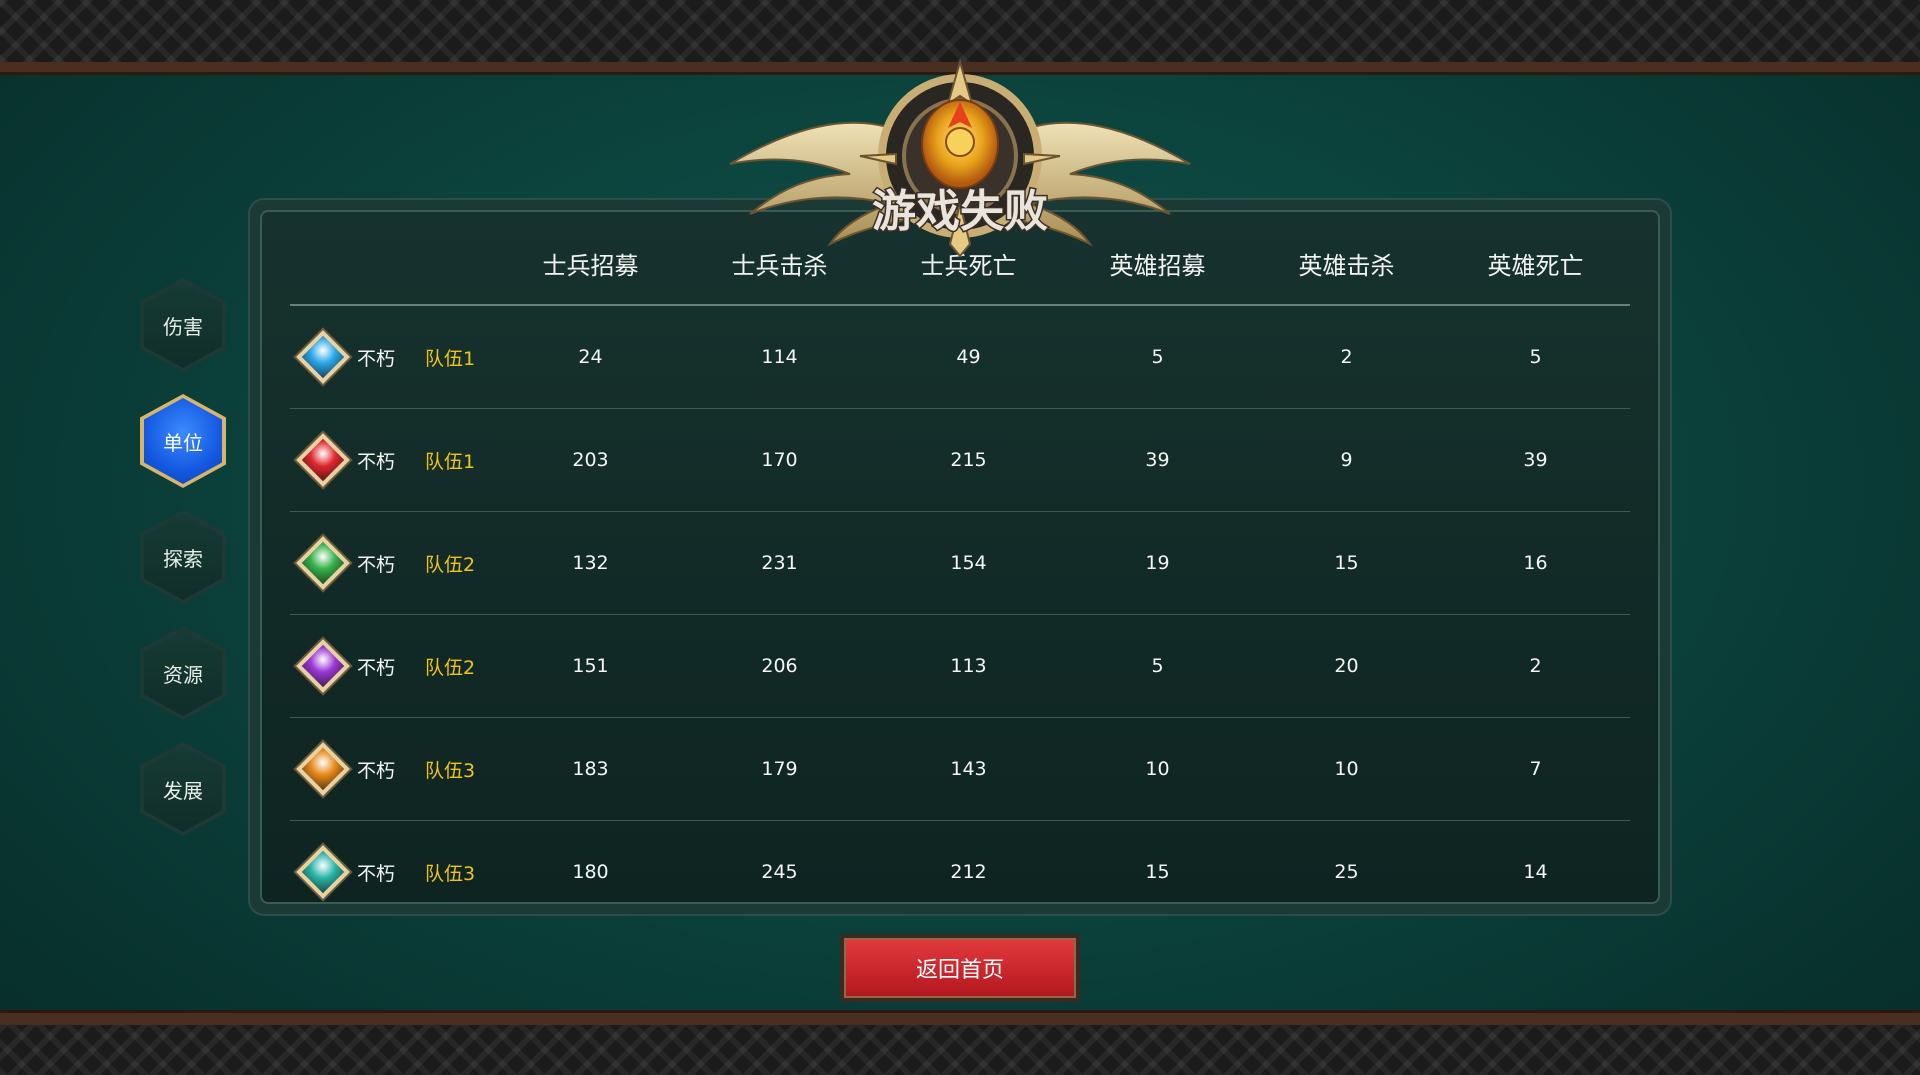 The image size is (1920, 1075). Describe the element at coordinates (1346, 460) in the screenshot. I see `cell-value: 9` at that location.